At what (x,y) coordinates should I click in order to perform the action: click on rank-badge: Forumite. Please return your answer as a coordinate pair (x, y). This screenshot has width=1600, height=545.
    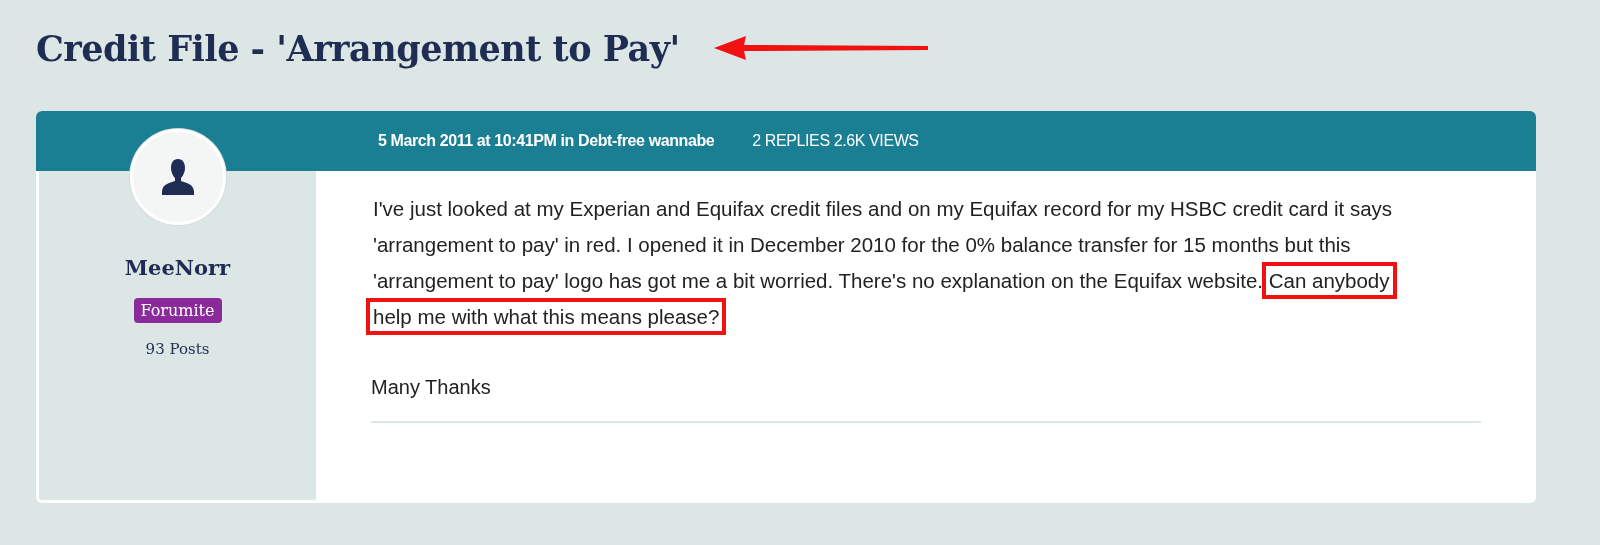
    Looking at the image, I should click on (177, 310).